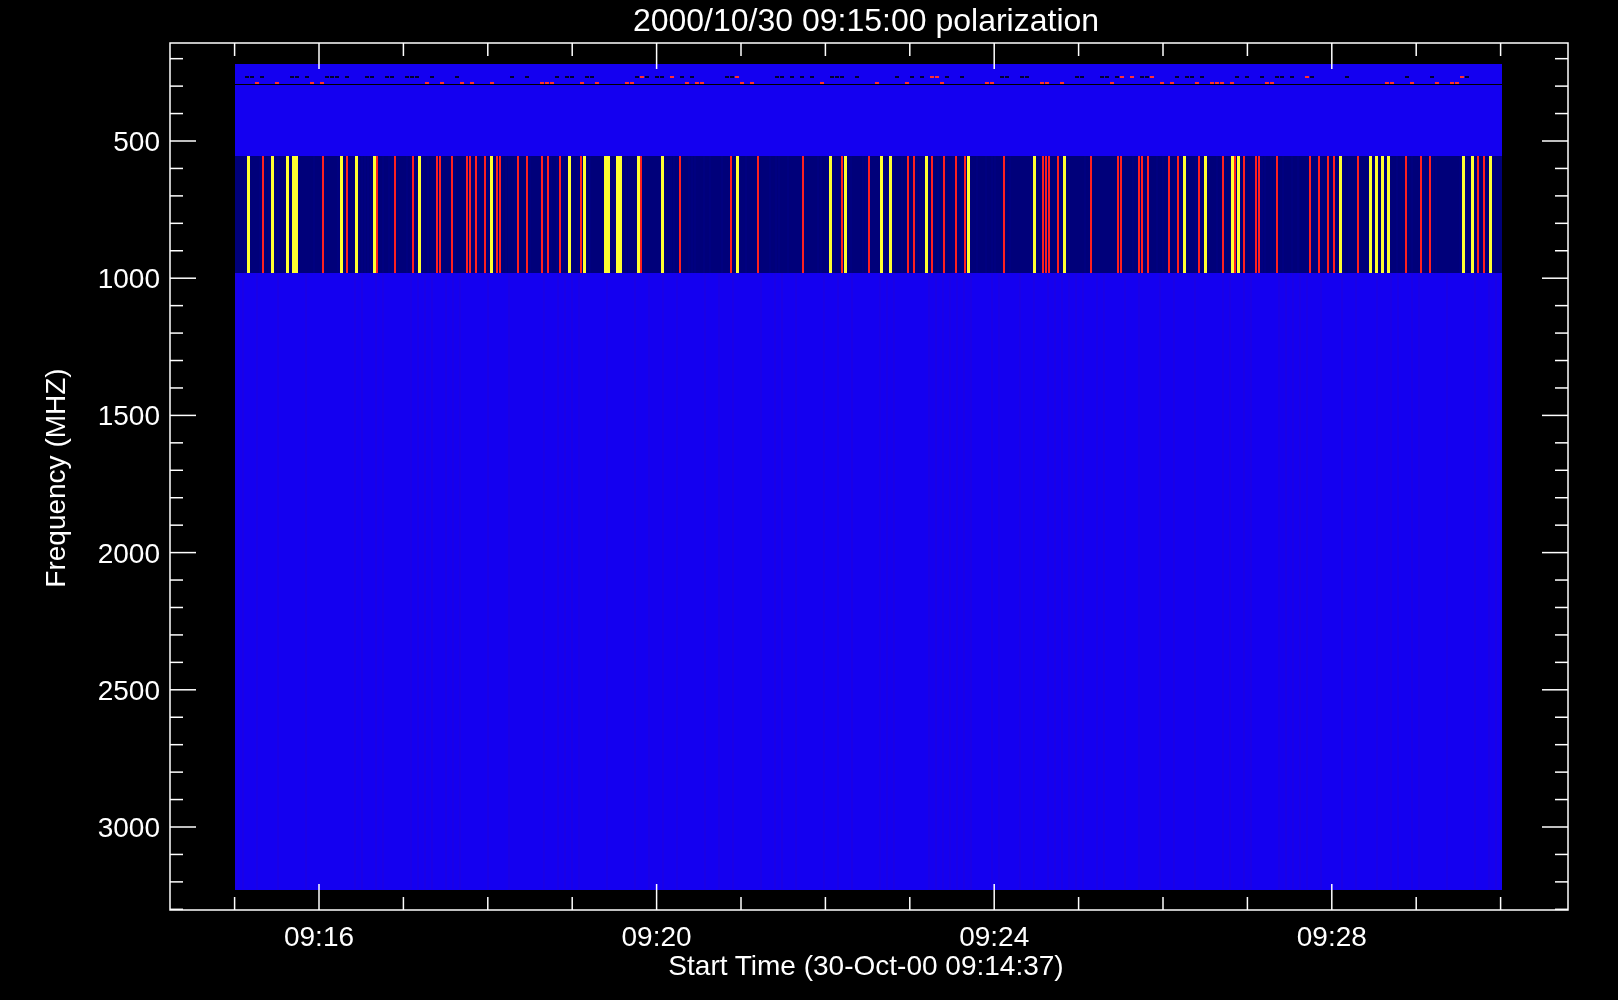  What do you see at coordinates (866, 20) in the screenshot?
I see `plot-title: 2000/10/30 09:15:00 polarization` at bounding box center [866, 20].